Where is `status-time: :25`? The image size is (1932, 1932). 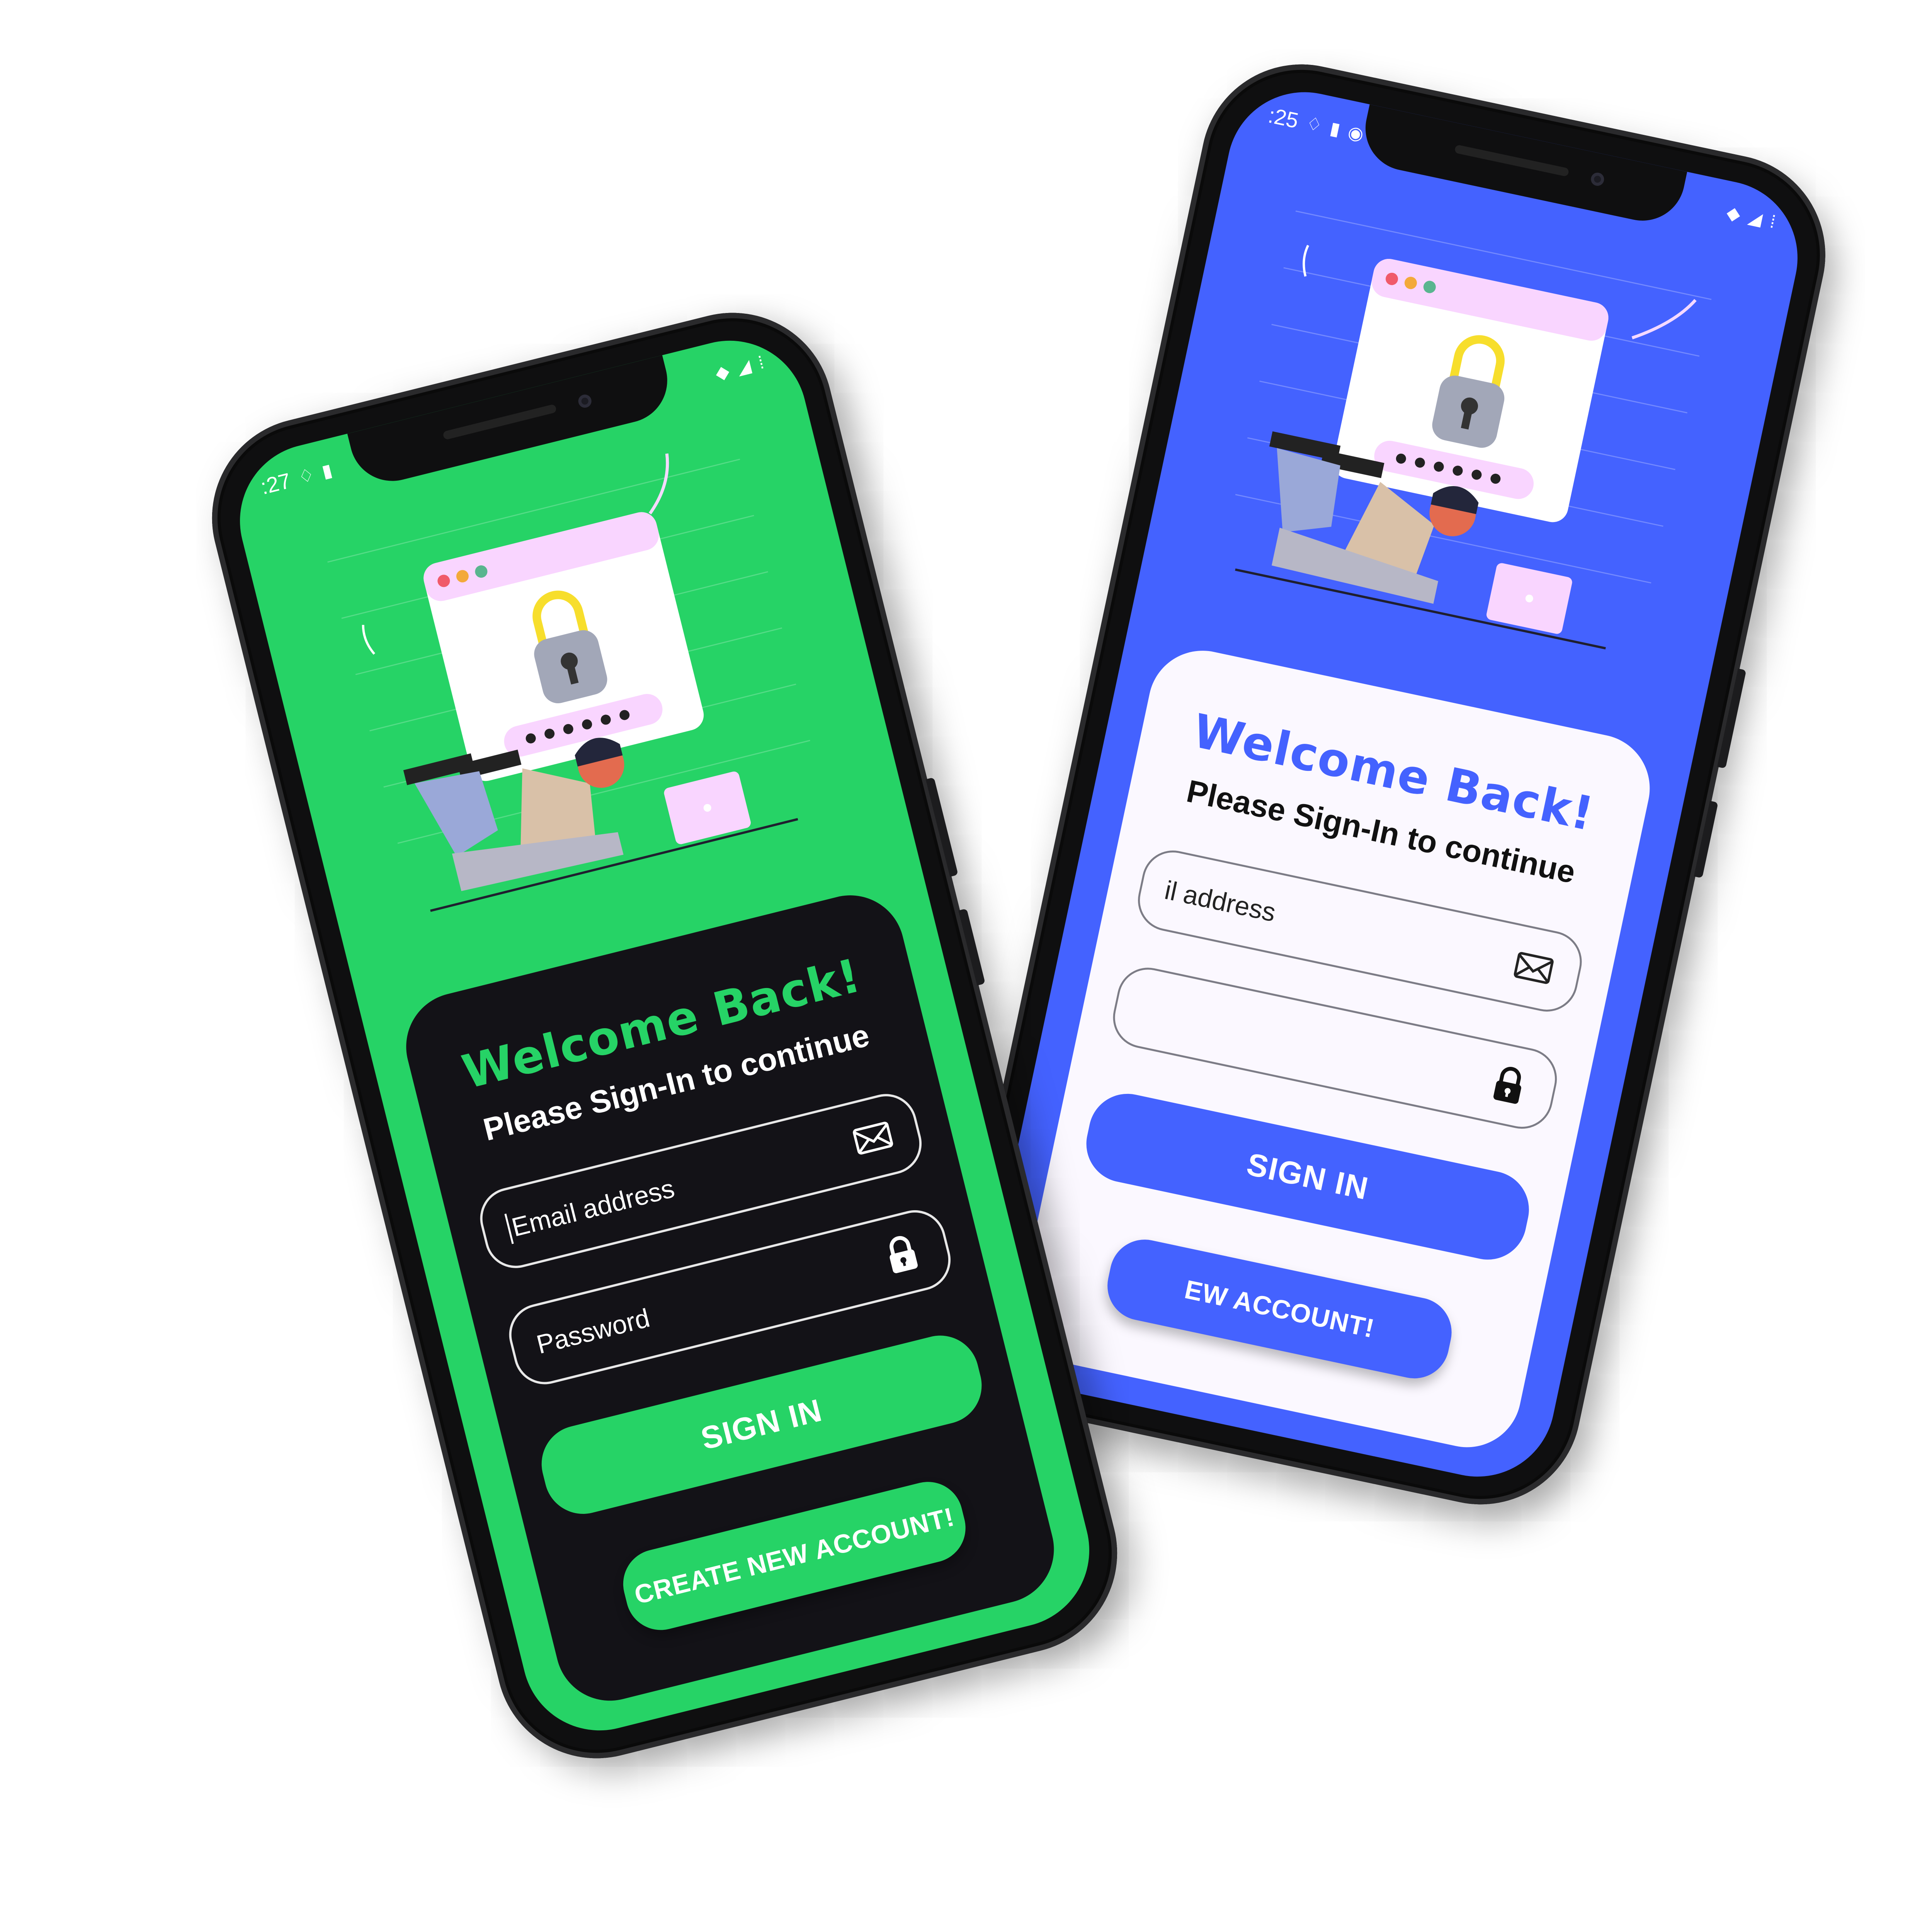
status-time: :25 is located at coordinates (1284, 118).